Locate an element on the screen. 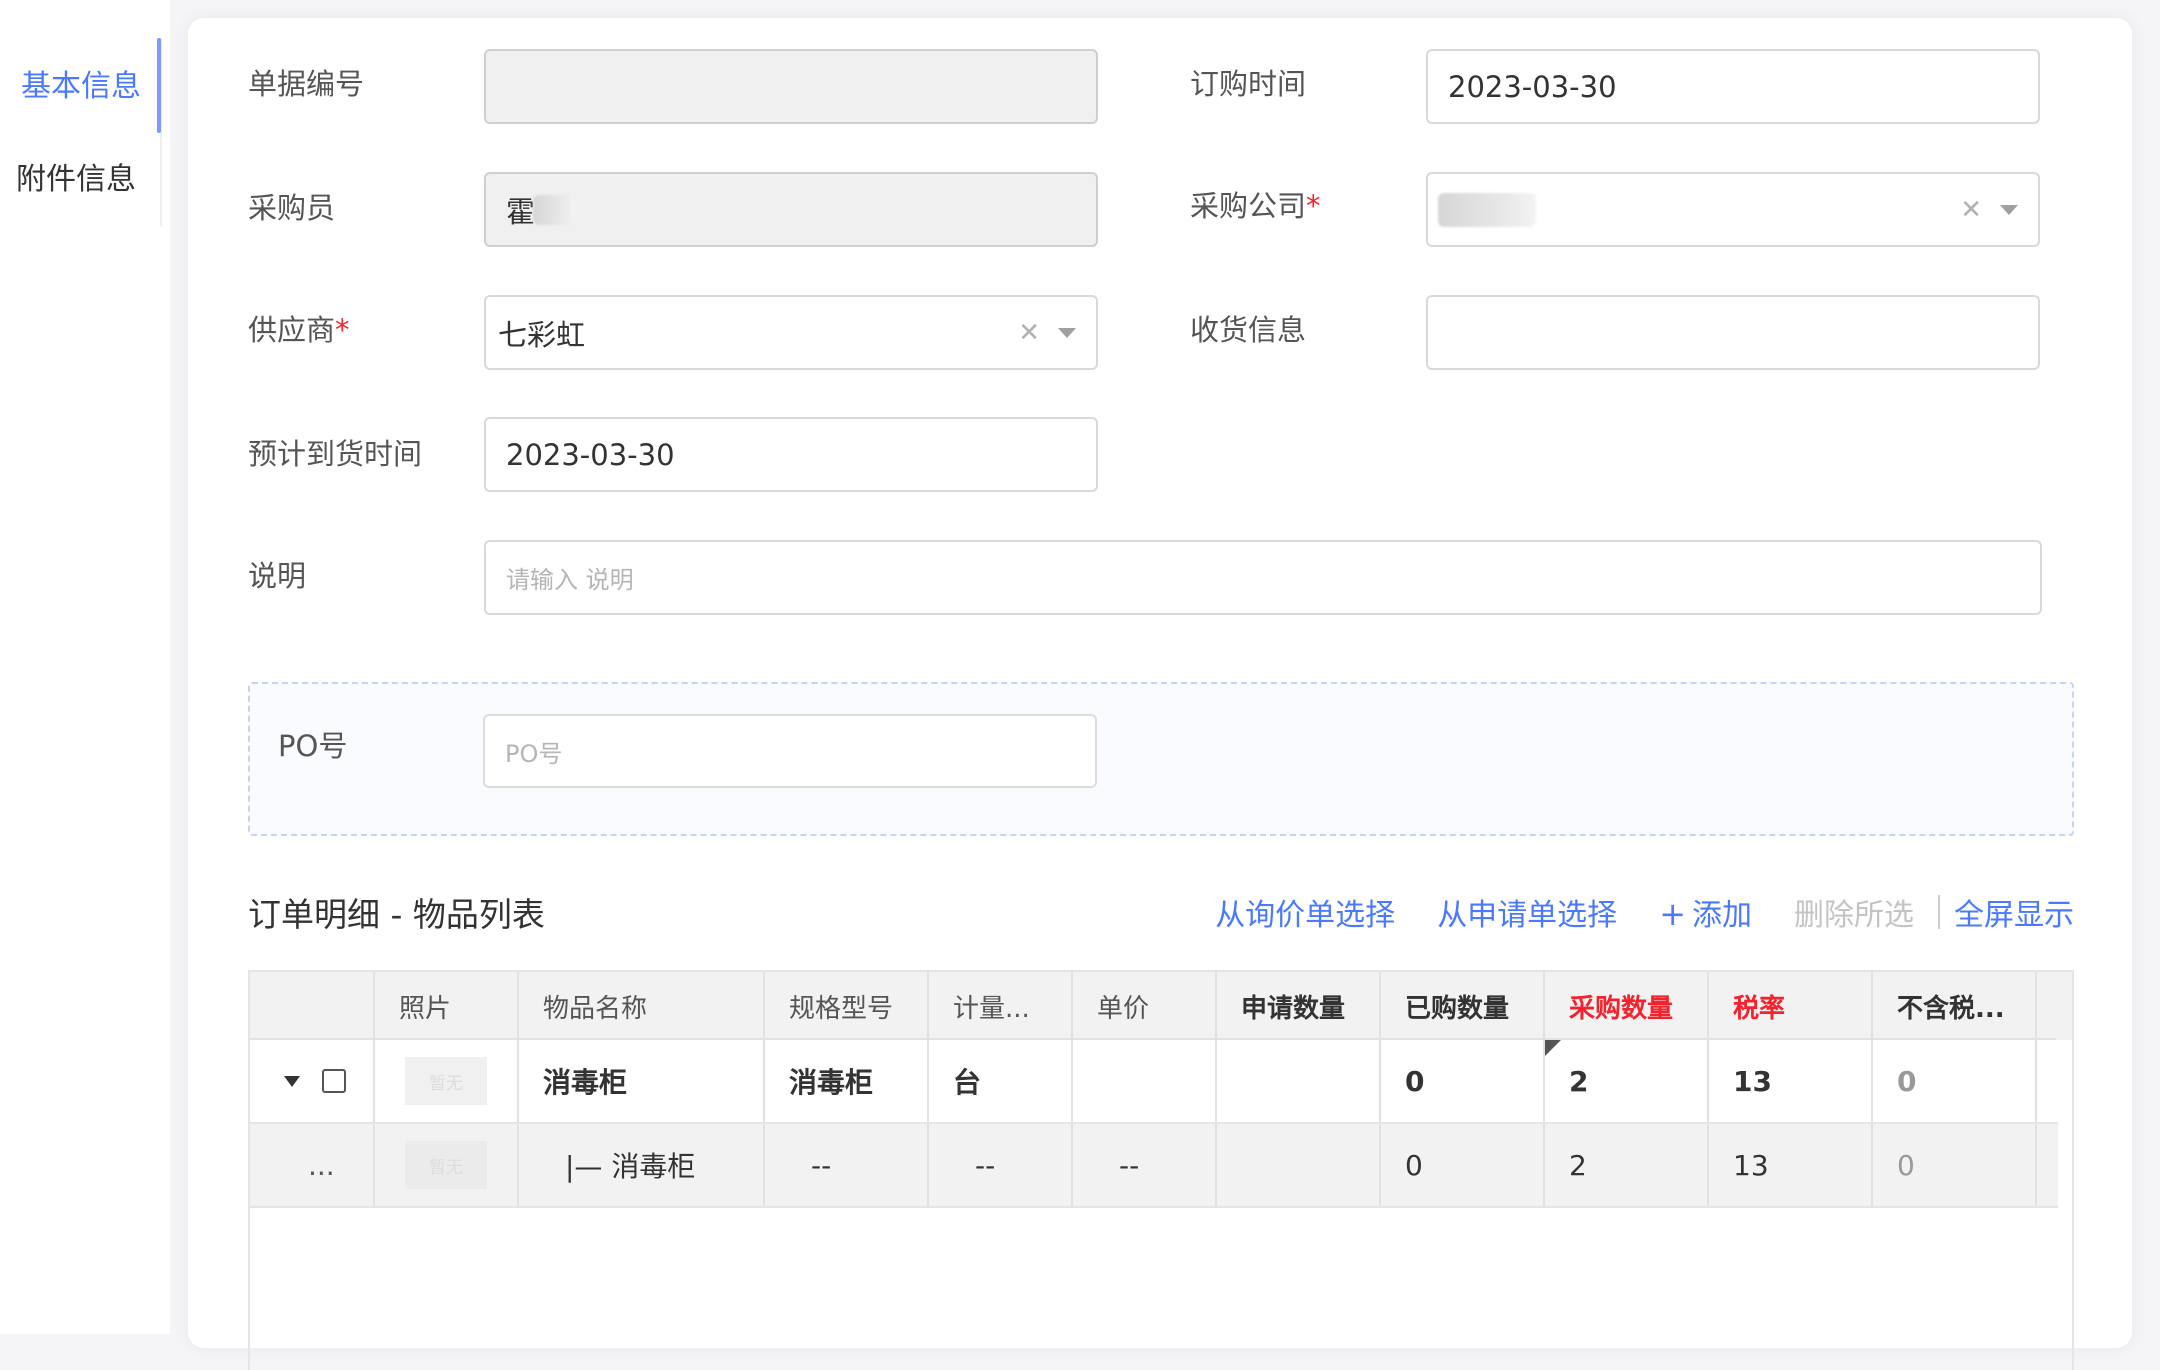 The height and width of the screenshot is (1370, 2160). buyer-field: 霍 is located at coordinates (791, 209).